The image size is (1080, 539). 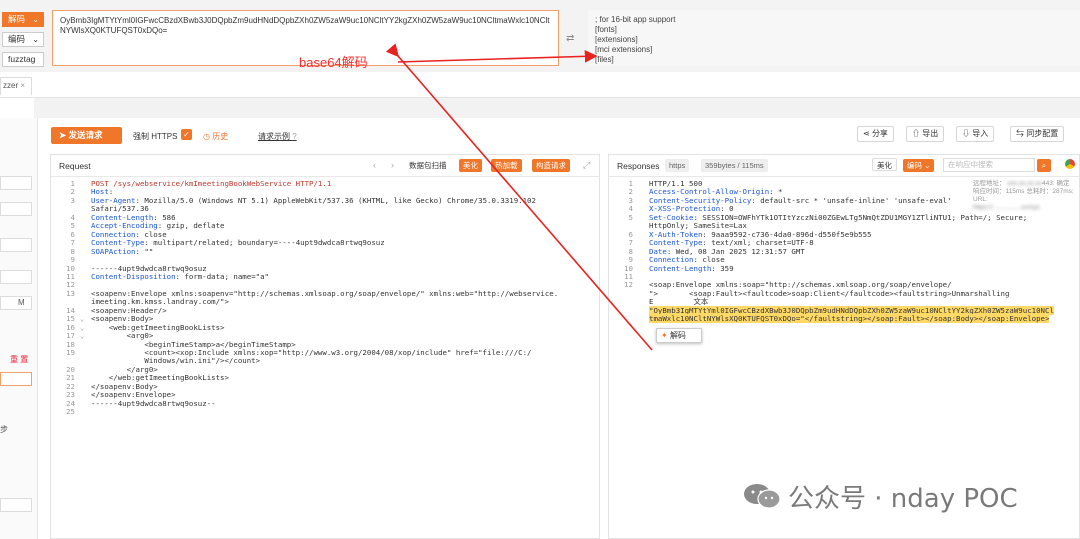 I want to click on clock-icon: ◷, so click(x=206, y=136).